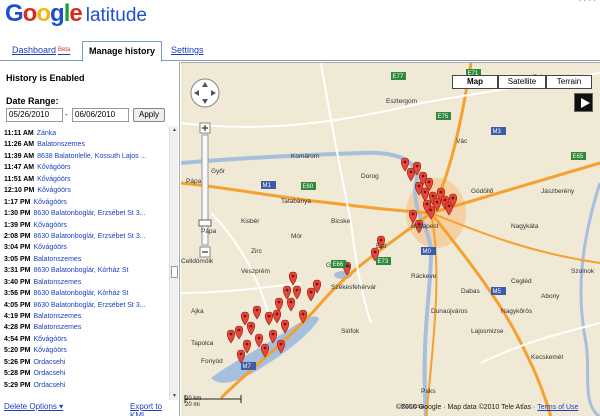 This screenshot has height=416, width=600. What do you see at coordinates (86, 167) in the screenshot?
I see `history-entry: 11:47 AM Kővágóörs` at bounding box center [86, 167].